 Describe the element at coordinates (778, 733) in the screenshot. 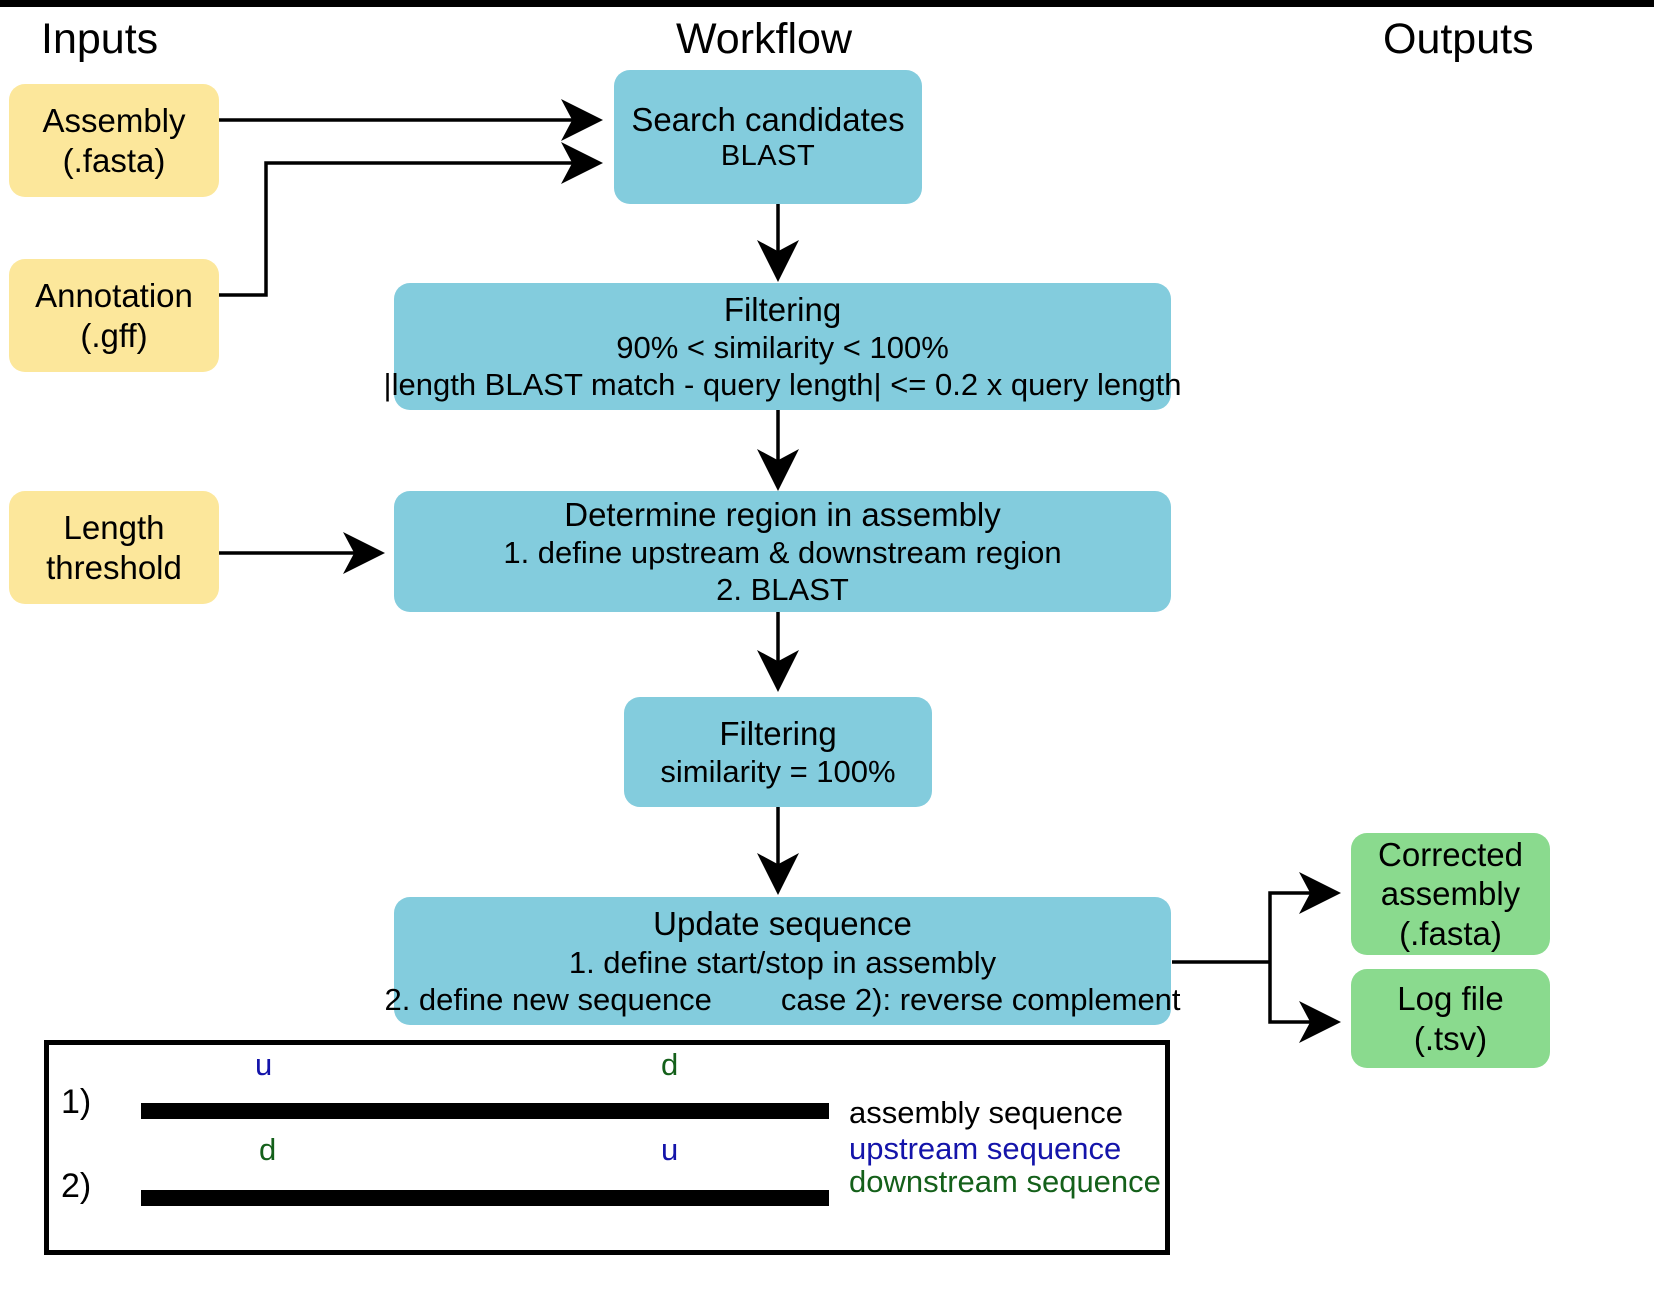

I see `filtering2-title: Filtering` at that location.